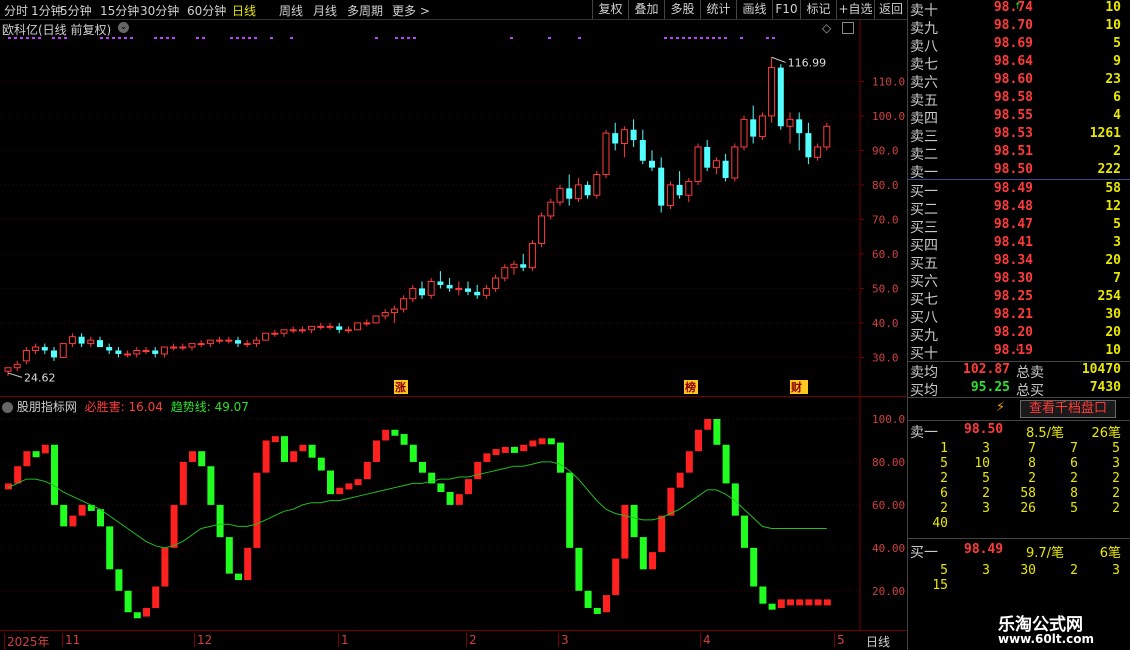 This screenshot has width=1130, height=650. I want to click on watermark-url: www.60lt.com, so click(1046, 639).